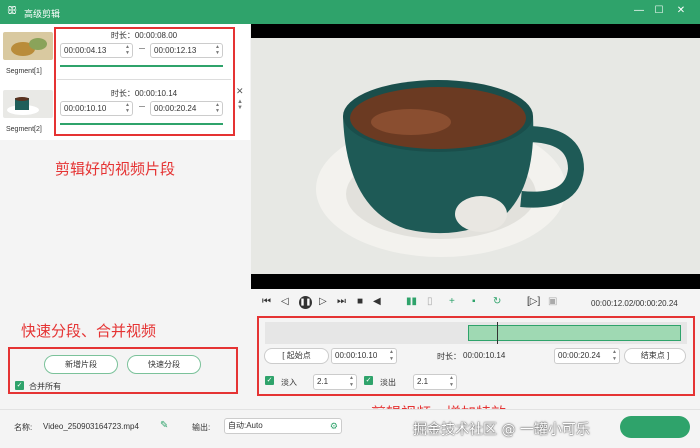 This screenshot has width=700, height=448. Describe the element at coordinates (201, 427) in the screenshot. I see `output-label: 输出:` at that location.